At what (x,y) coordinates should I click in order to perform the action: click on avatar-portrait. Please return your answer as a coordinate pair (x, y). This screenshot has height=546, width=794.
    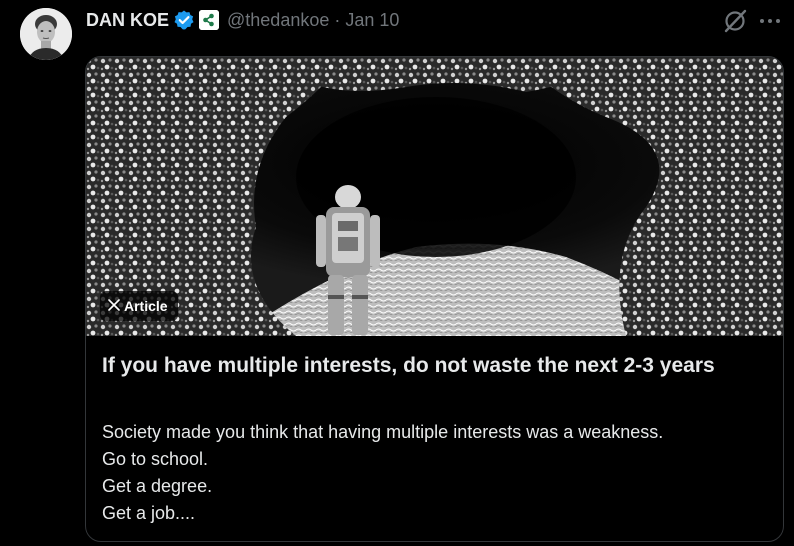
    Looking at the image, I should click on (46, 34).